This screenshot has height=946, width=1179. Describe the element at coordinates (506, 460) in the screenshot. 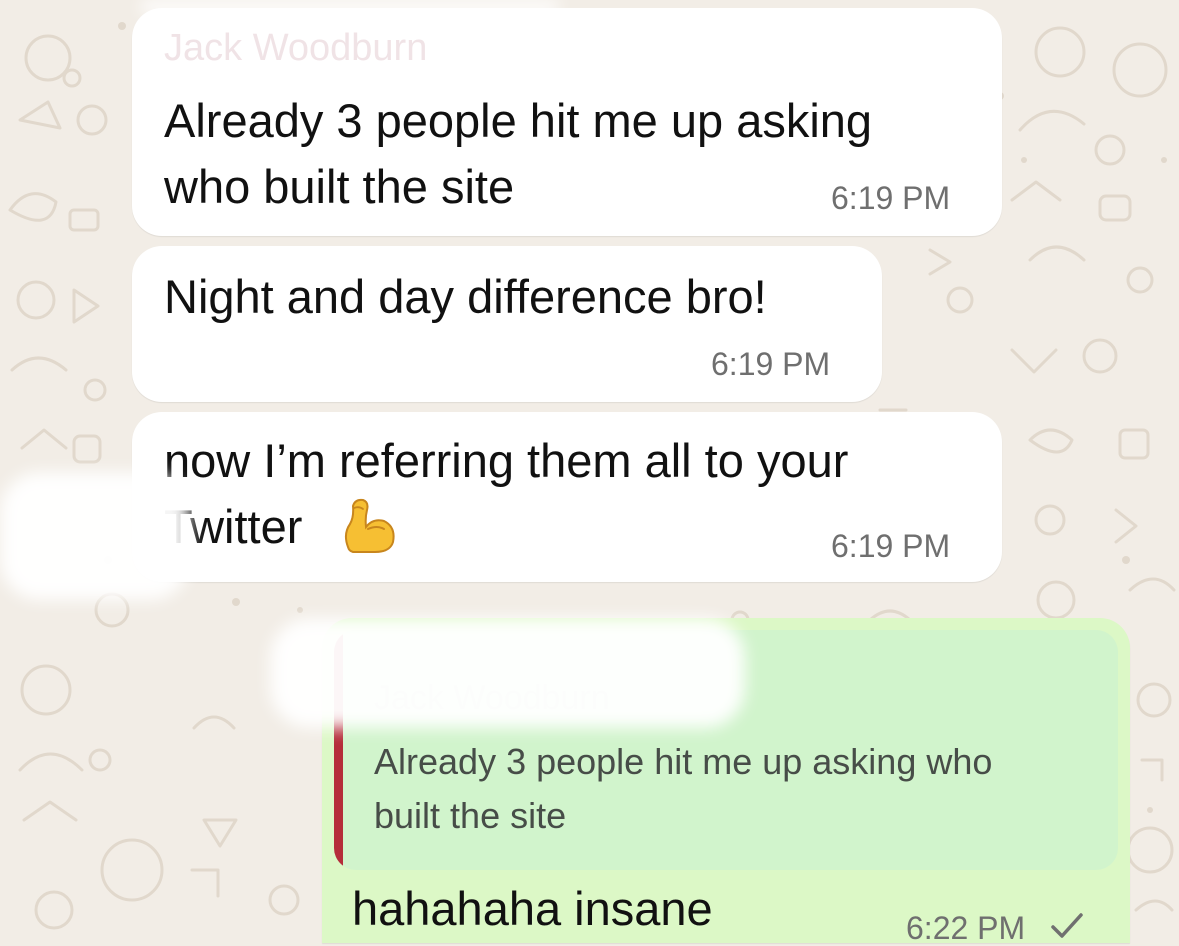

I see `message-text-line-1: now I’m referring them all to your` at that location.